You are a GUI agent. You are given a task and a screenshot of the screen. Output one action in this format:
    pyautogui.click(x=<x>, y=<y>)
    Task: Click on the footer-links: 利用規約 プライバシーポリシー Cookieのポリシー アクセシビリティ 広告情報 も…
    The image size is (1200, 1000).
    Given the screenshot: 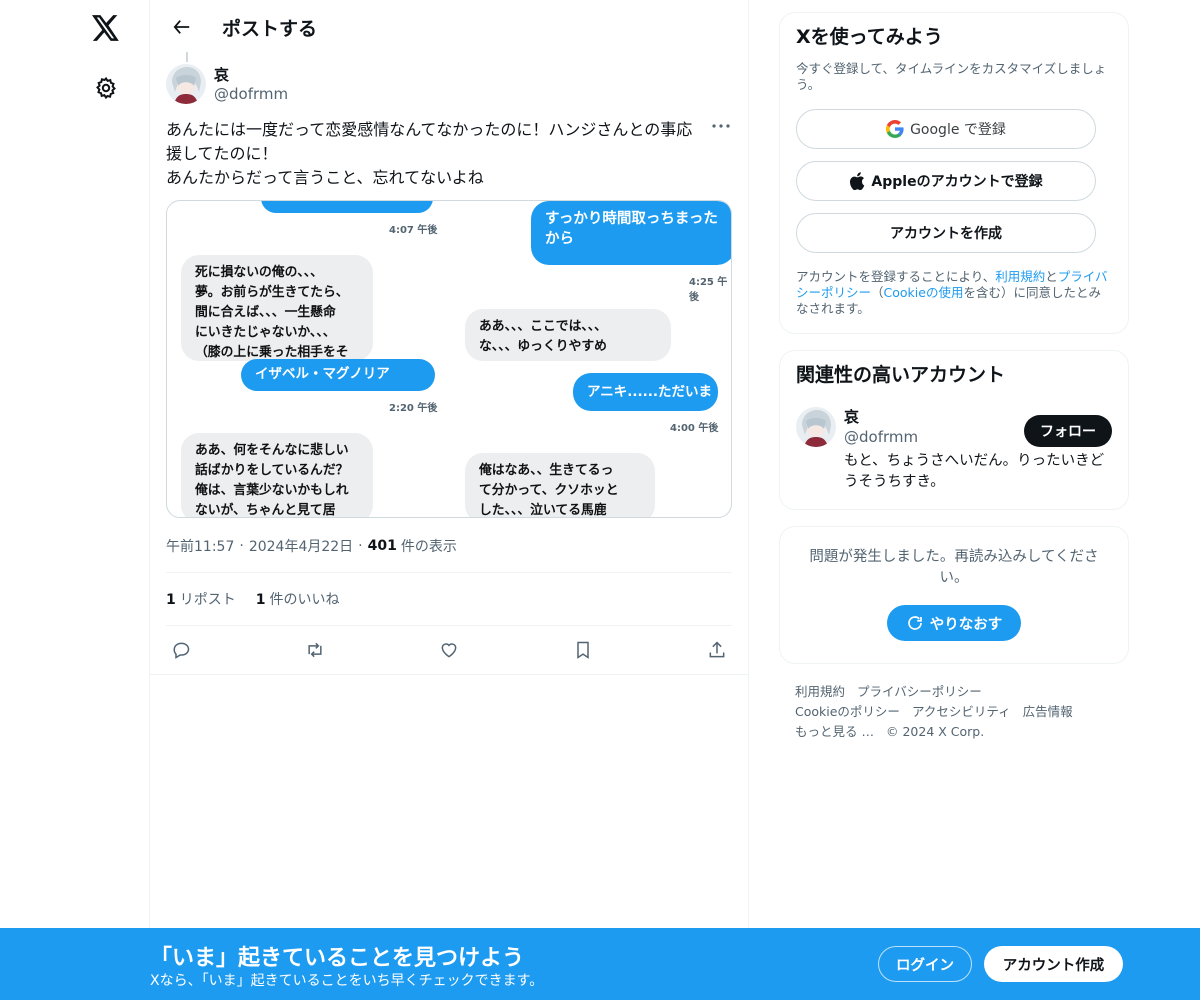 What is the action you would take?
    pyautogui.click(x=954, y=712)
    